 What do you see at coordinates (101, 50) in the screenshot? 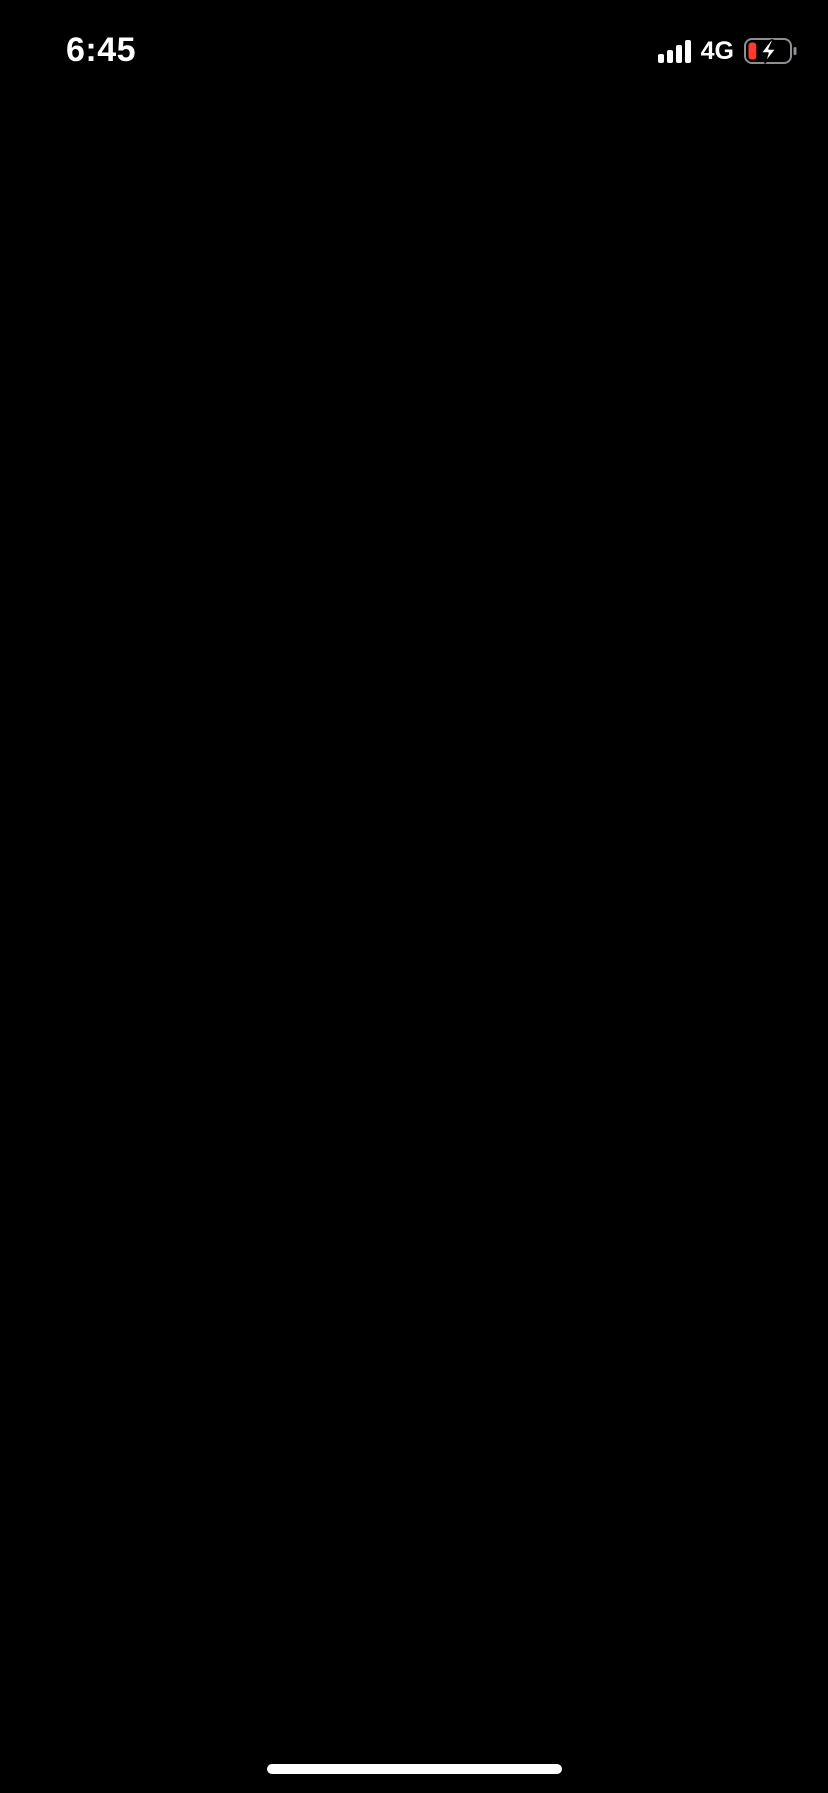
I see `status-time: 6:45` at bounding box center [101, 50].